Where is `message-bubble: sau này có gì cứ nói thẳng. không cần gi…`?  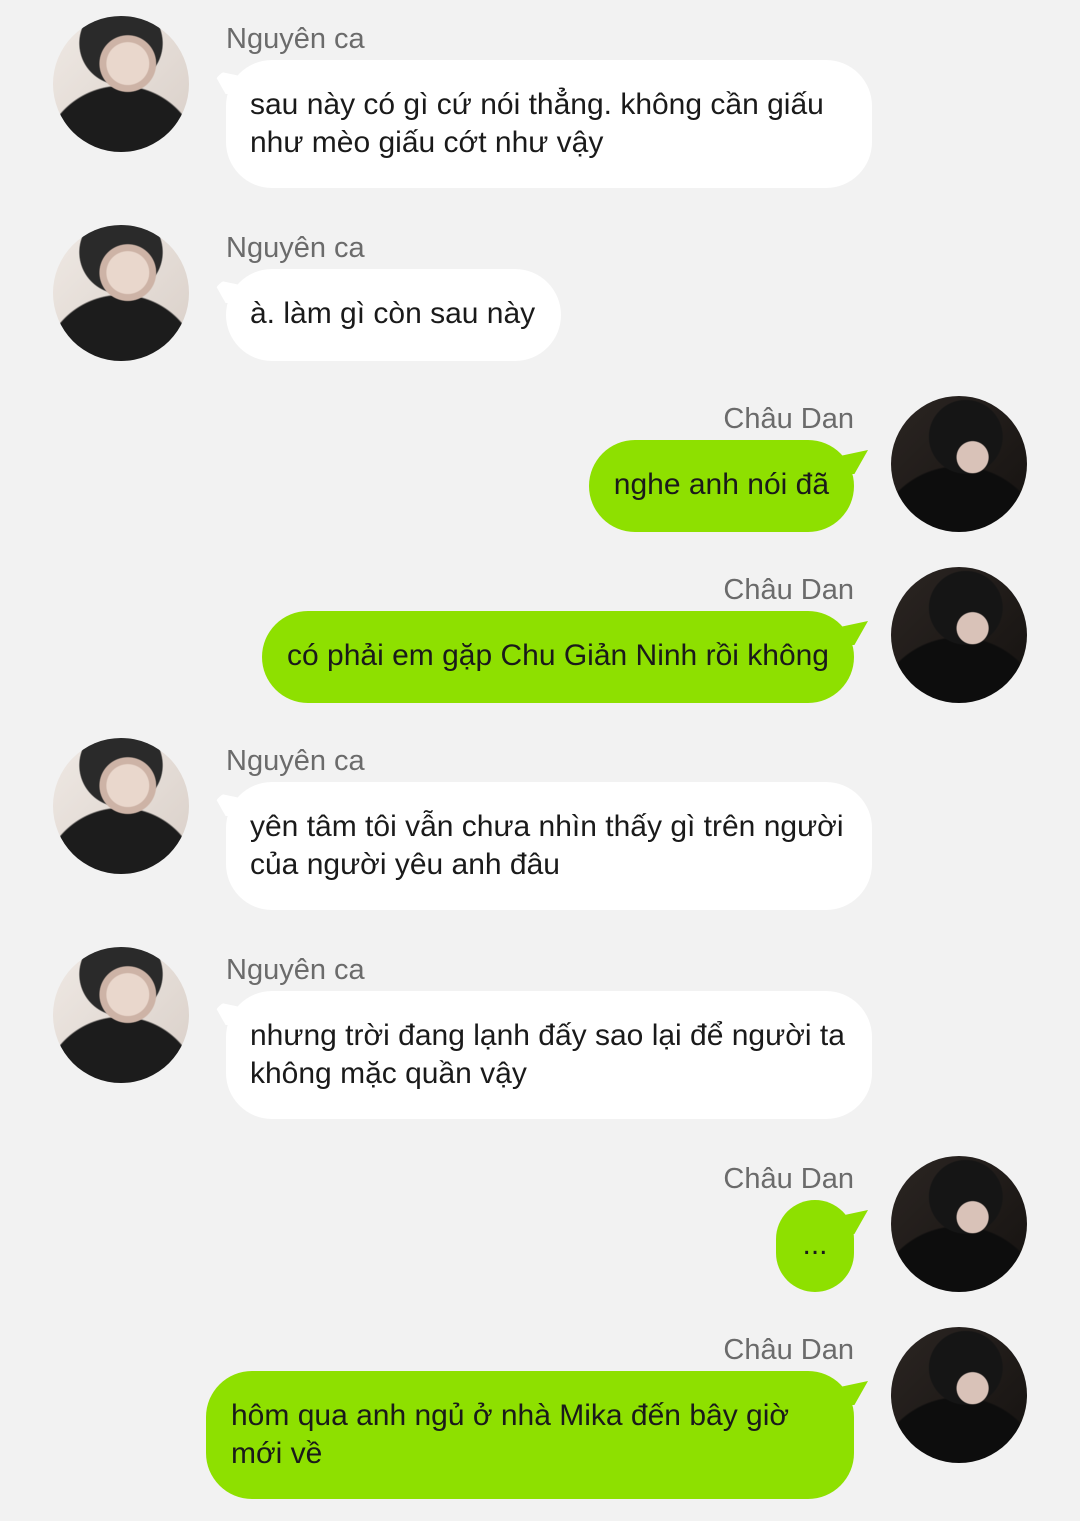
message-bubble: sau này có gì cứ nói thẳng. không cần gi… is located at coordinates (549, 124).